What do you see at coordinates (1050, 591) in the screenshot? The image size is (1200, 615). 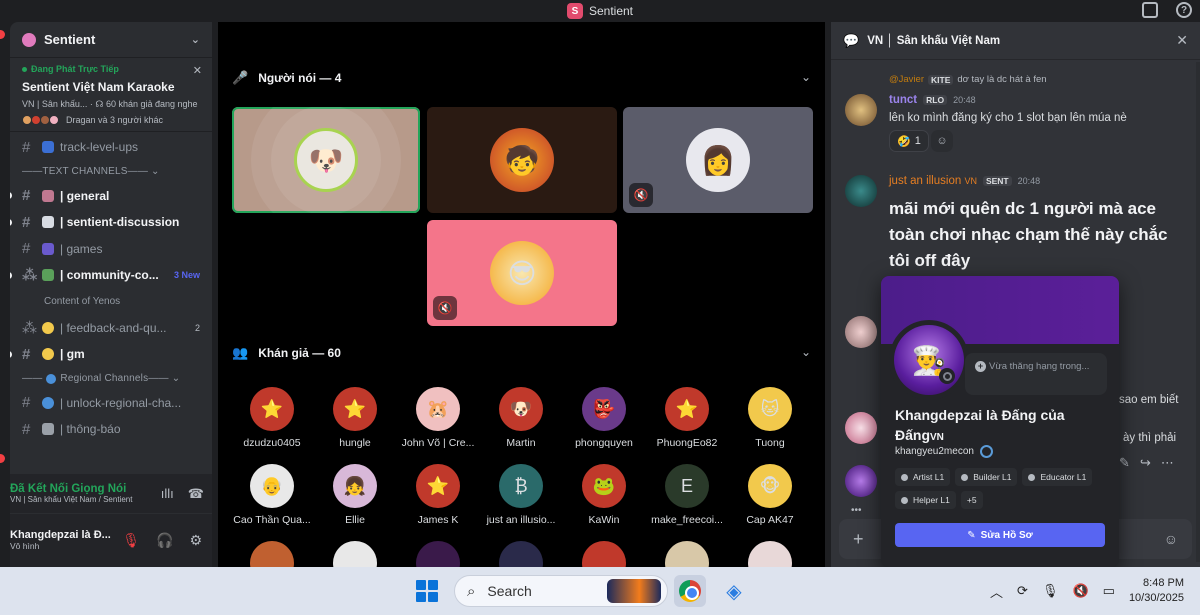 I see `microphone-icon: 🎙` at bounding box center [1050, 591].